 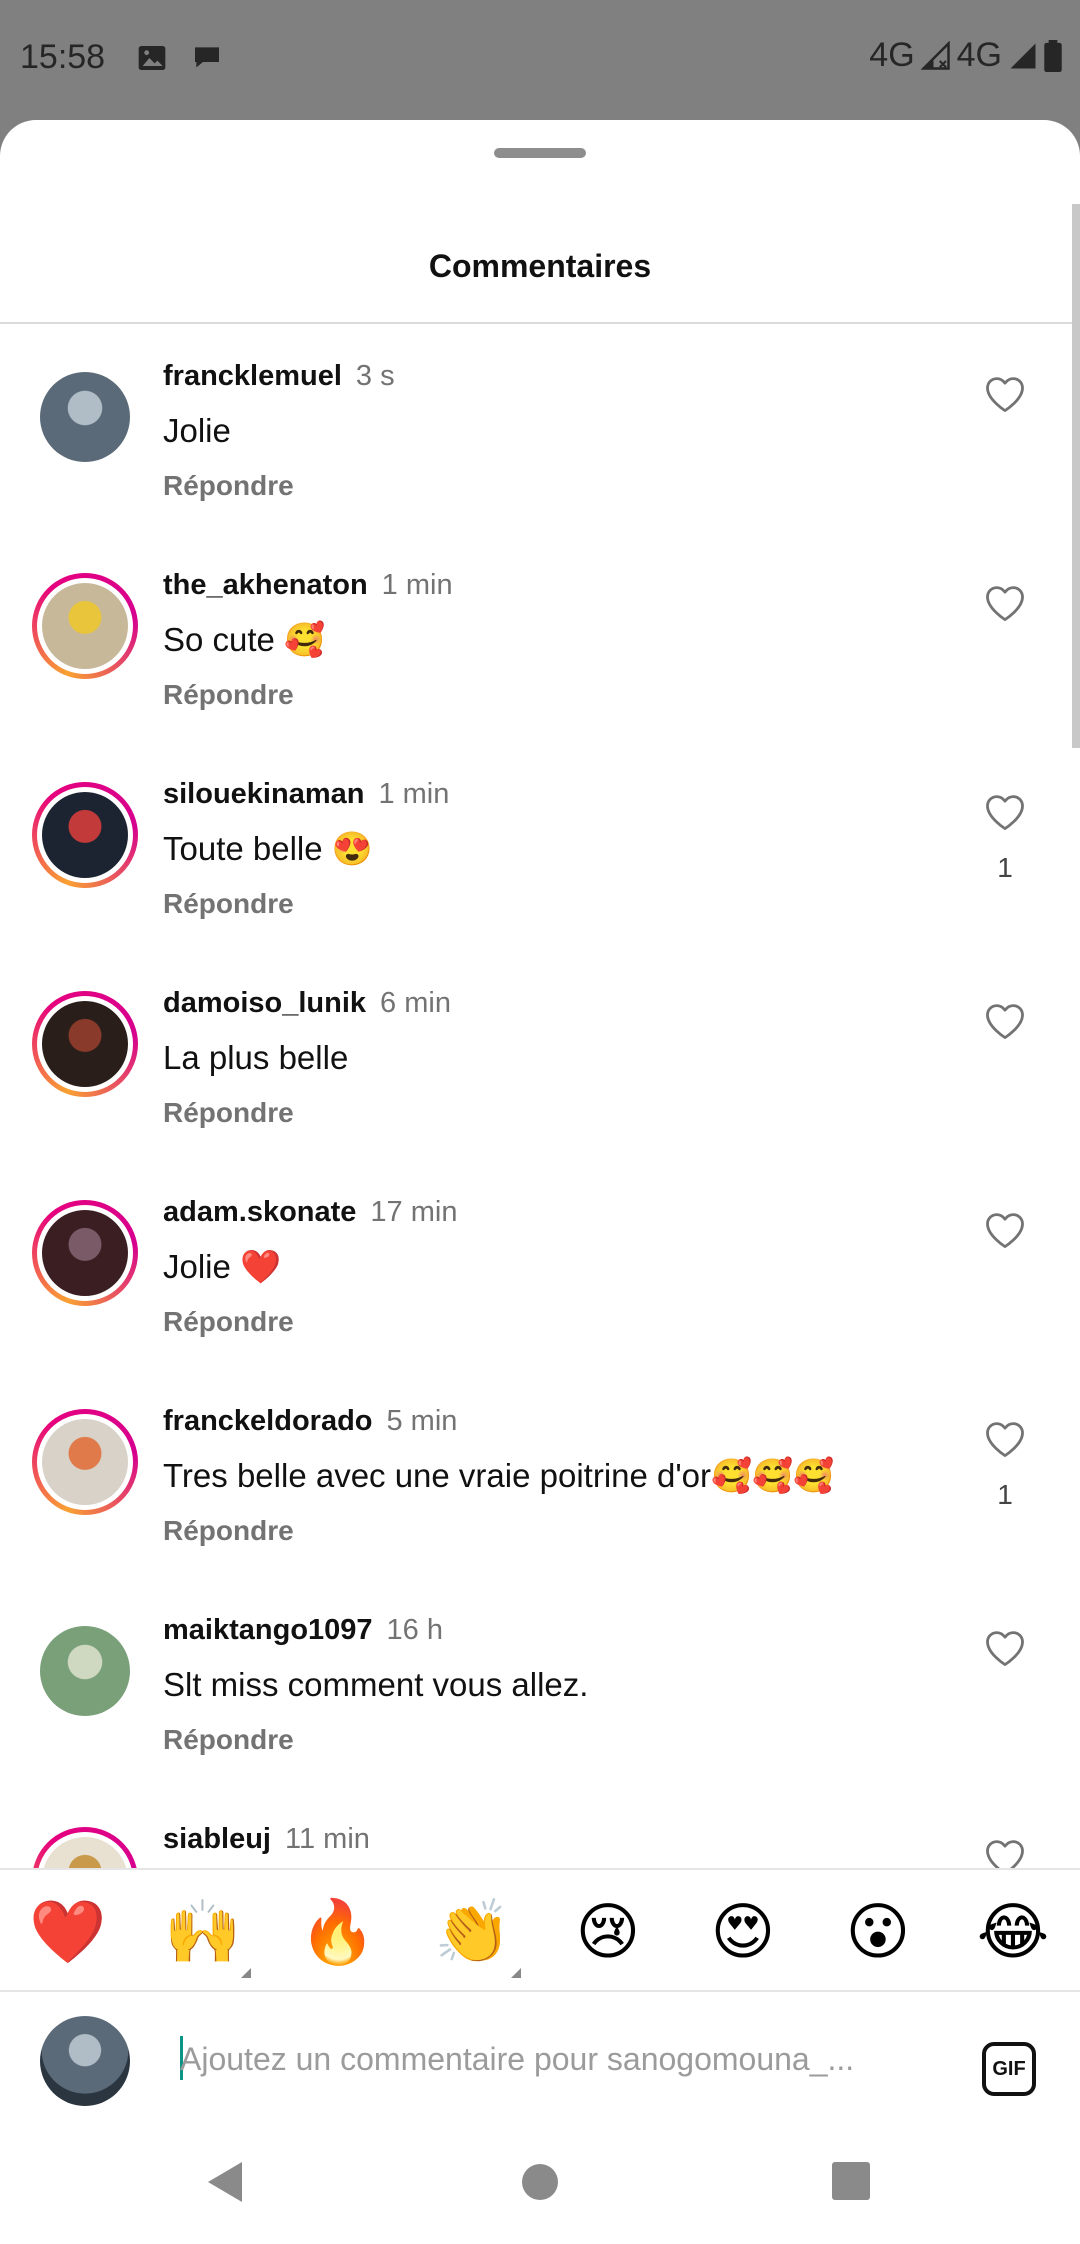 I want to click on comment-time: 11 min, so click(x=327, y=1839).